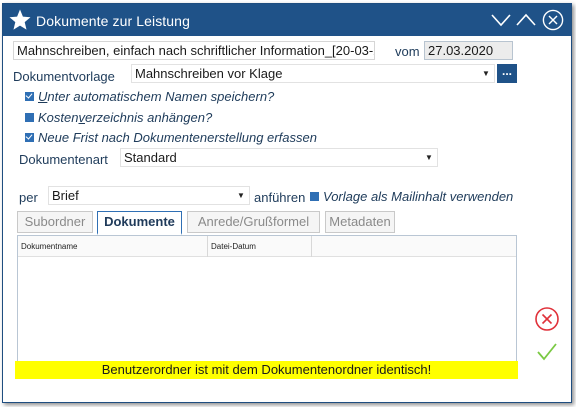  Describe the element at coordinates (407, 51) in the screenshot. I see `date-label: vom` at that location.